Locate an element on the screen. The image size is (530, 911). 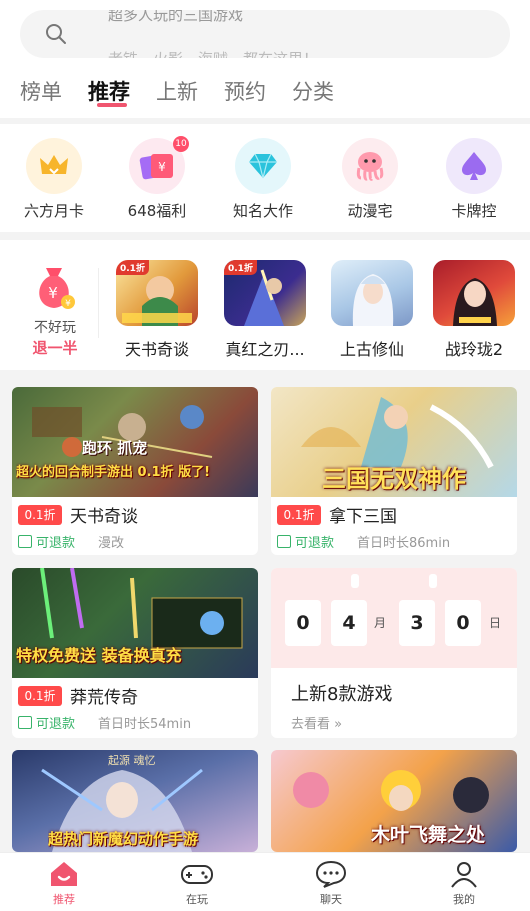
ticket-icon: ¥ 10 is located at coordinates (159, 165).